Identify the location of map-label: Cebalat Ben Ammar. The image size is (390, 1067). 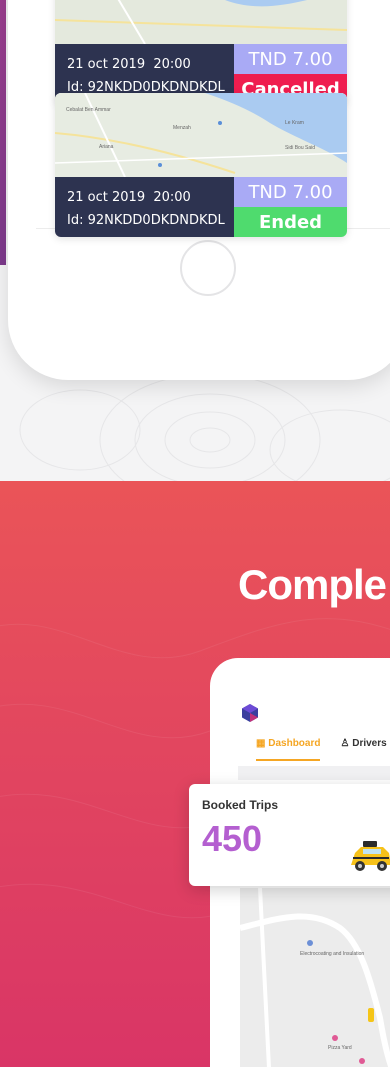
(88, 110).